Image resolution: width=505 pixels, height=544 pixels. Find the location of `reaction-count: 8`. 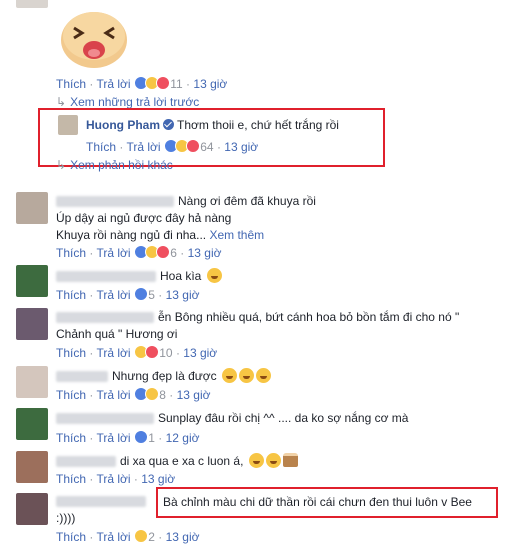

reaction-count: 8 is located at coordinates (162, 395).